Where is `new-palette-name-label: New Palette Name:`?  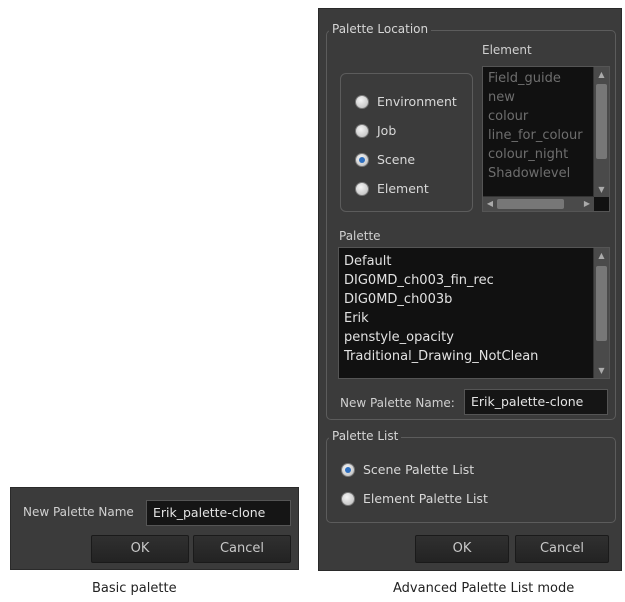 new-palette-name-label: New Palette Name: is located at coordinates (397, 403).